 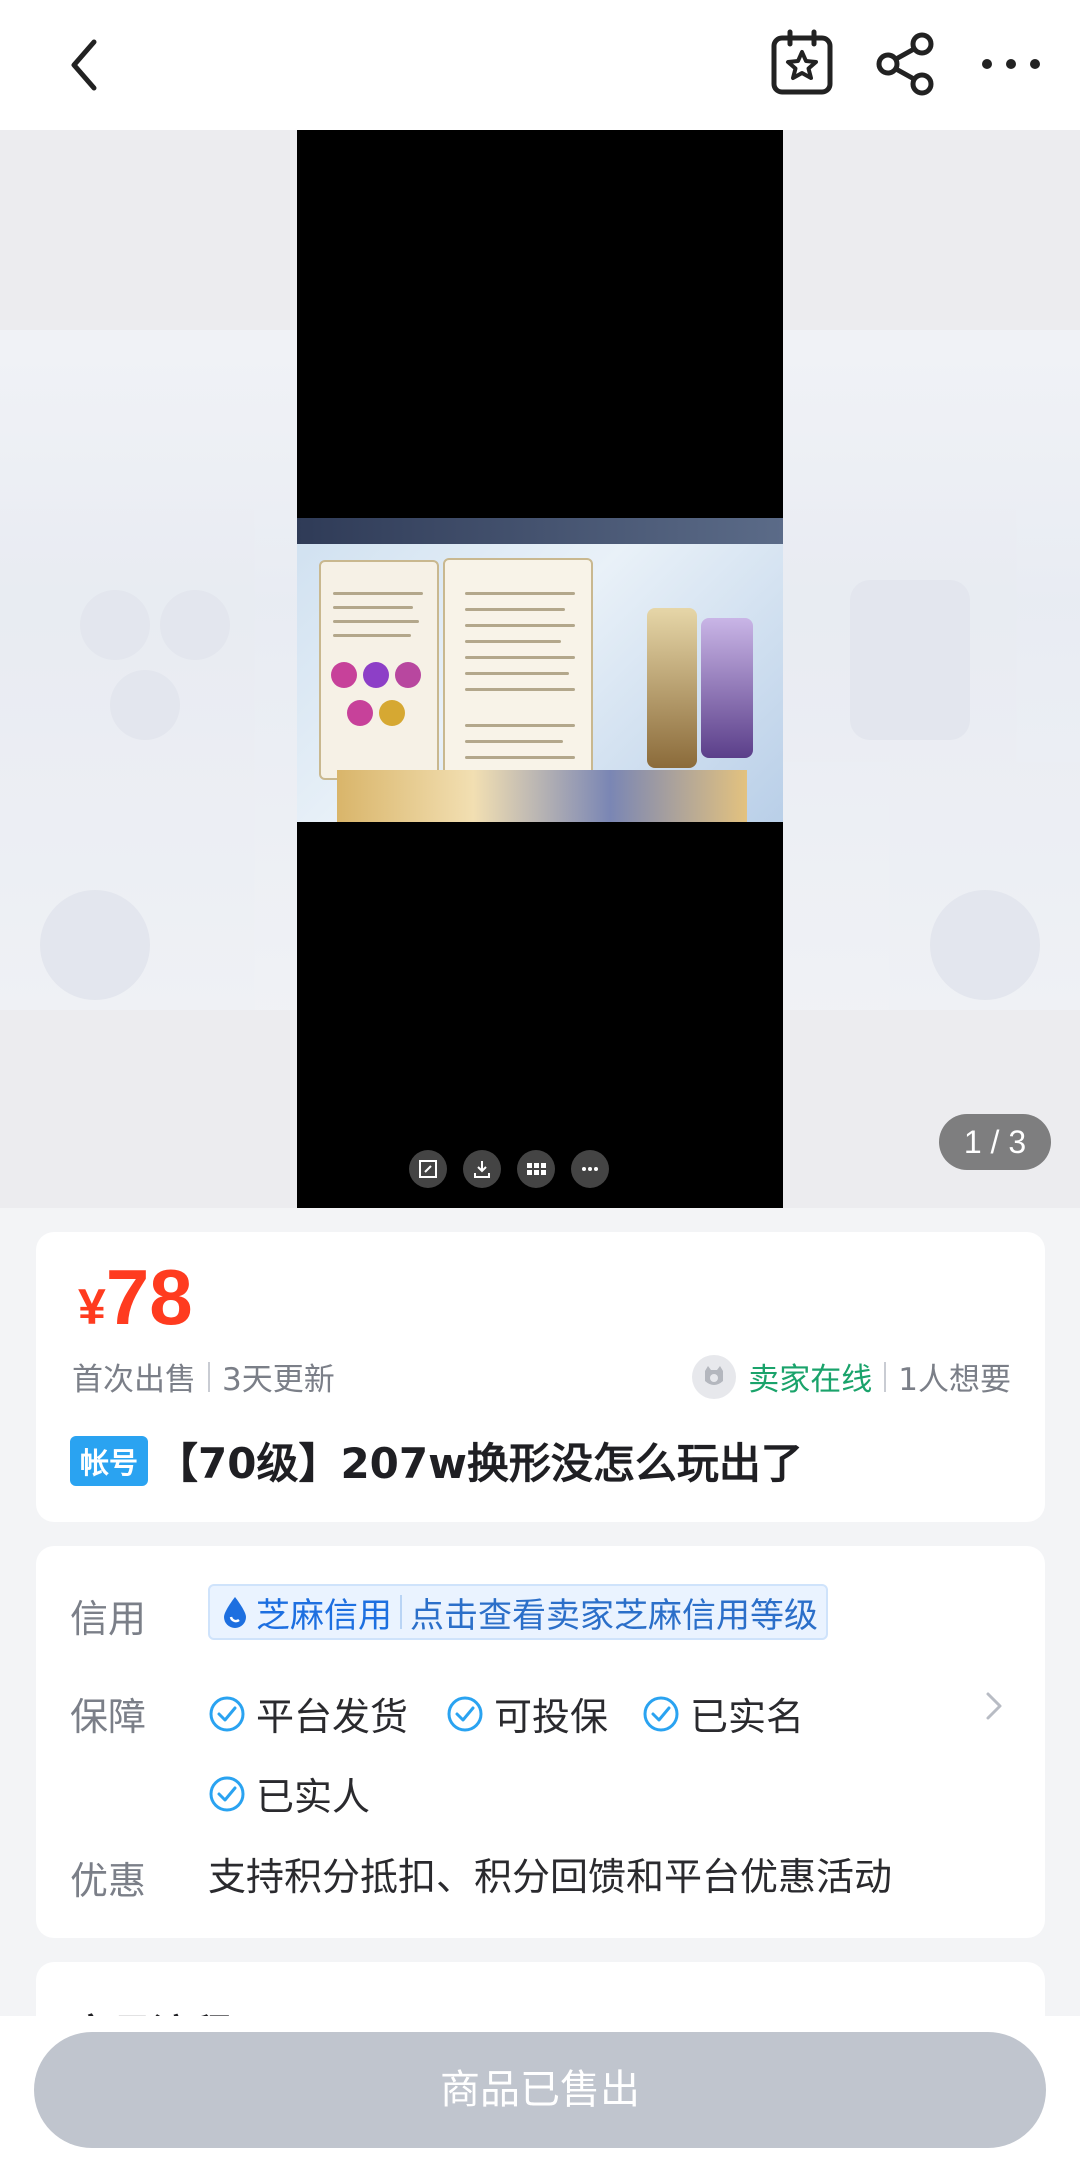 I want to click on image-counter: 1 / 3, so click(x=995, y=1142).